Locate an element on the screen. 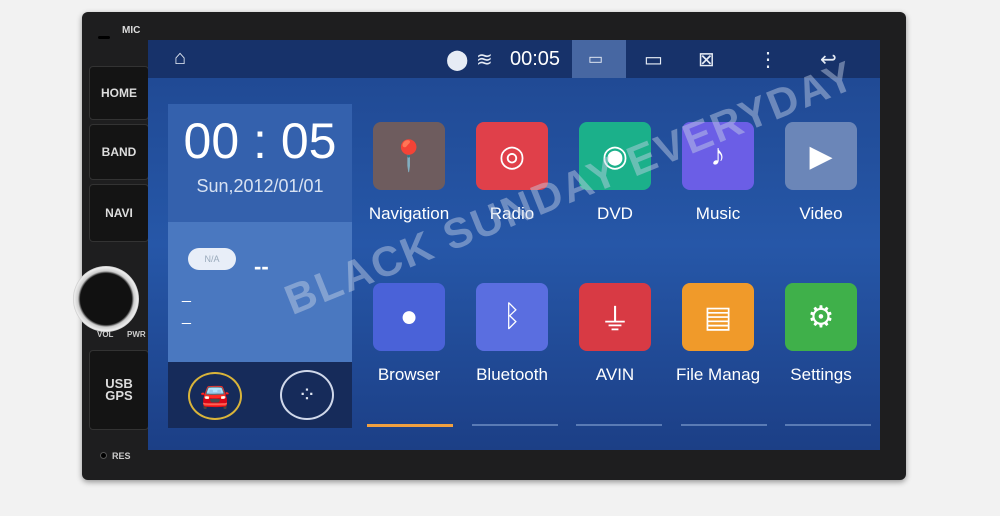  usb-gps-port: USB GPS is located at coordinates (119, 390).